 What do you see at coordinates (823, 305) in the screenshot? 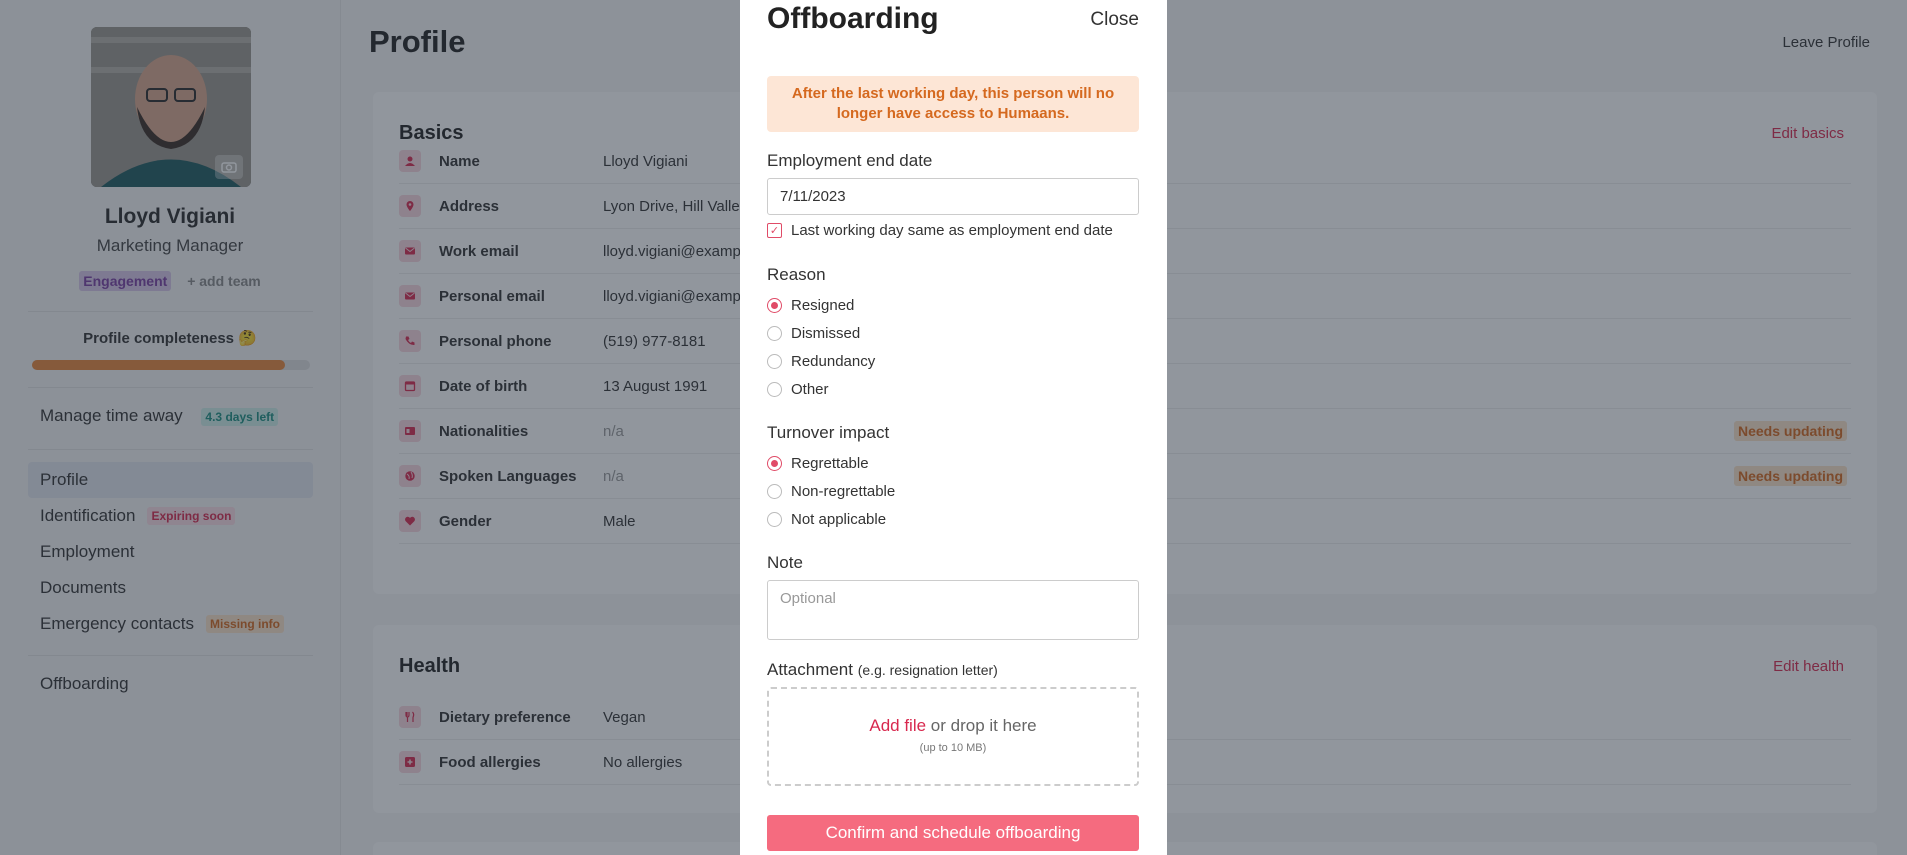
I see `radio-label: Resigned` at bounding box center [823, 305].